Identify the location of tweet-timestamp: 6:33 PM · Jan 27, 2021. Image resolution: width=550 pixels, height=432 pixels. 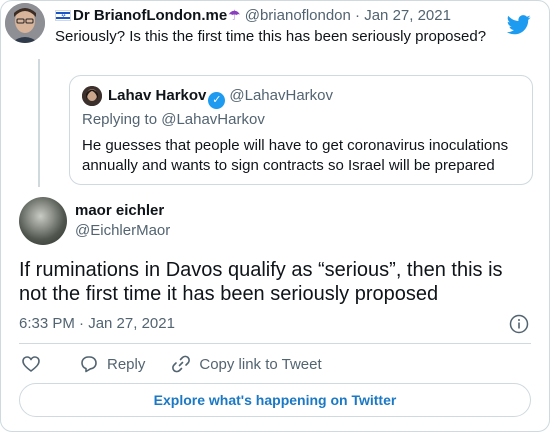
(97, 324).